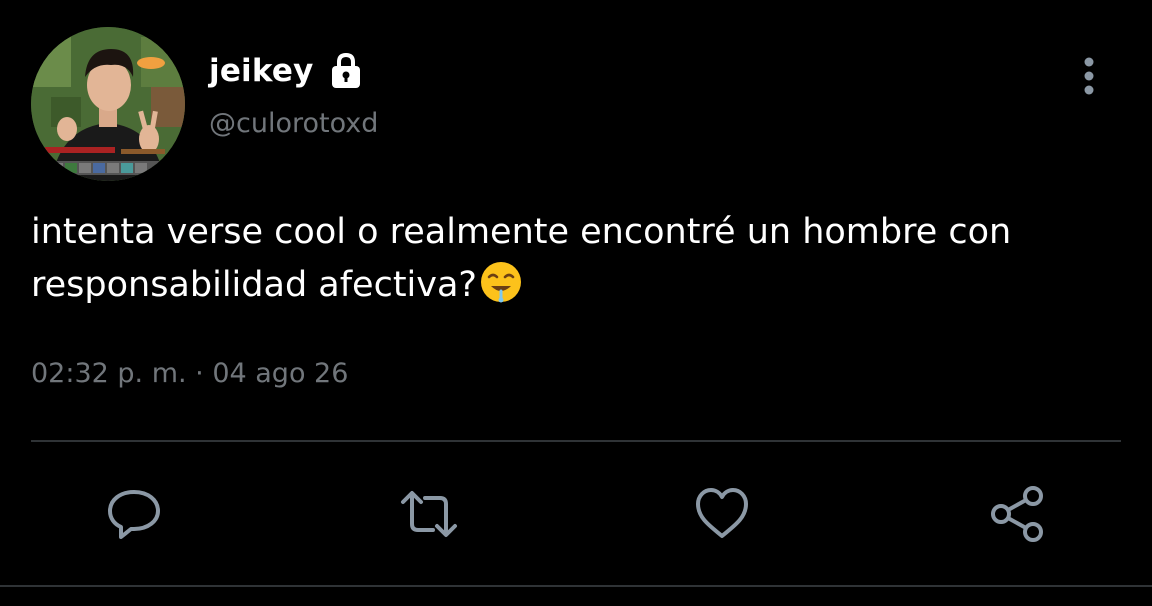  What do you see at coordinates (293, 123) in the screenshot?
I see `user-handle: @culorotoxd` at bounding box center [293, 123].